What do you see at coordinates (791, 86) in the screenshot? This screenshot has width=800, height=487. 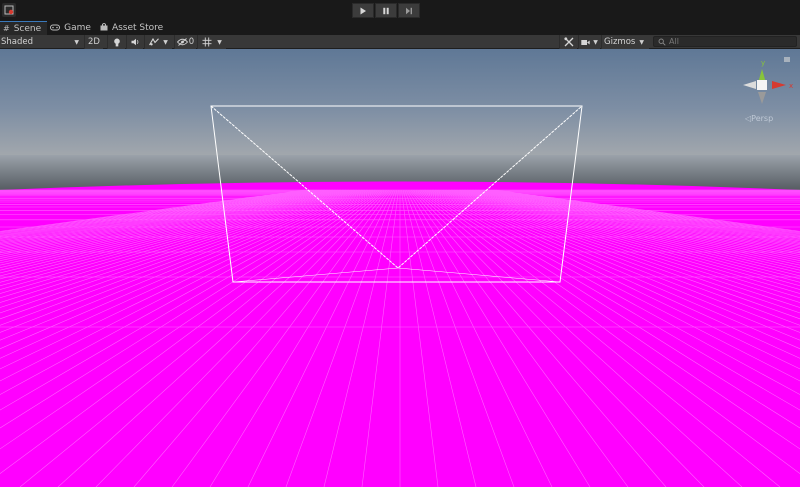 I see `gizmo-x-label: x` at bounding box center [791, 86].